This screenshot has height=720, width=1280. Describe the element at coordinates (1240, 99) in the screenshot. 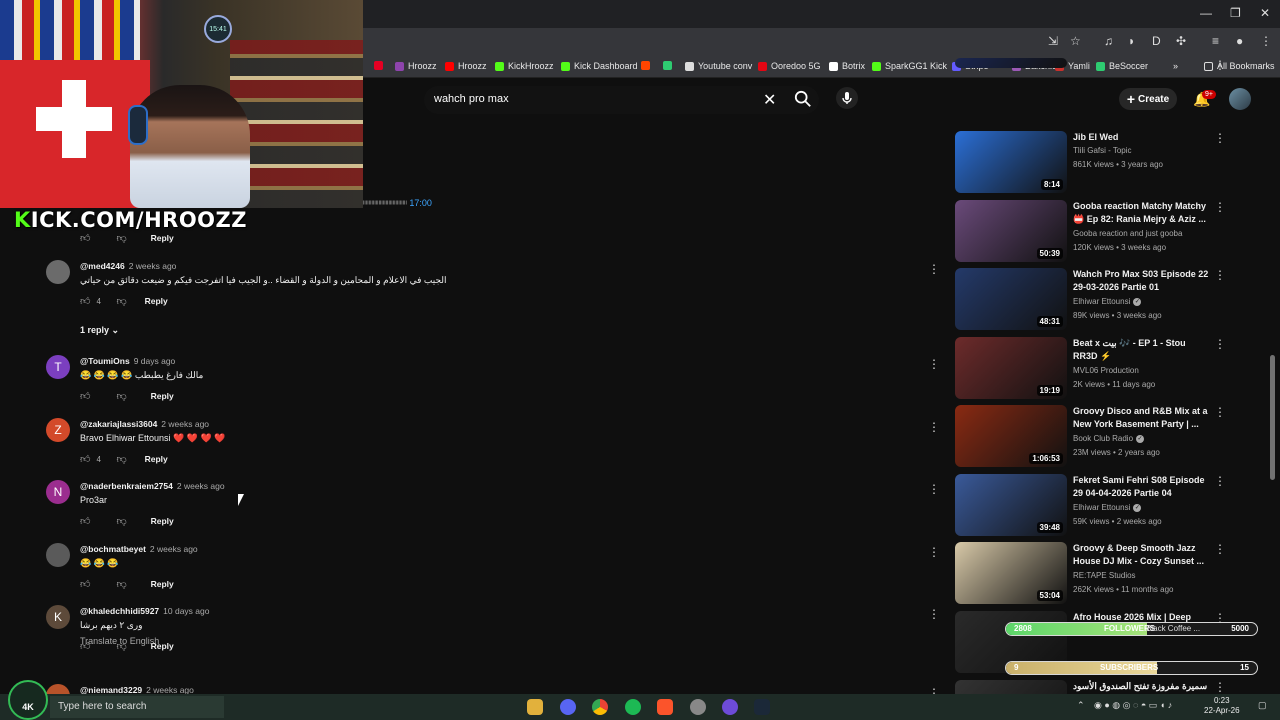

I see `account-avatar` at that location.